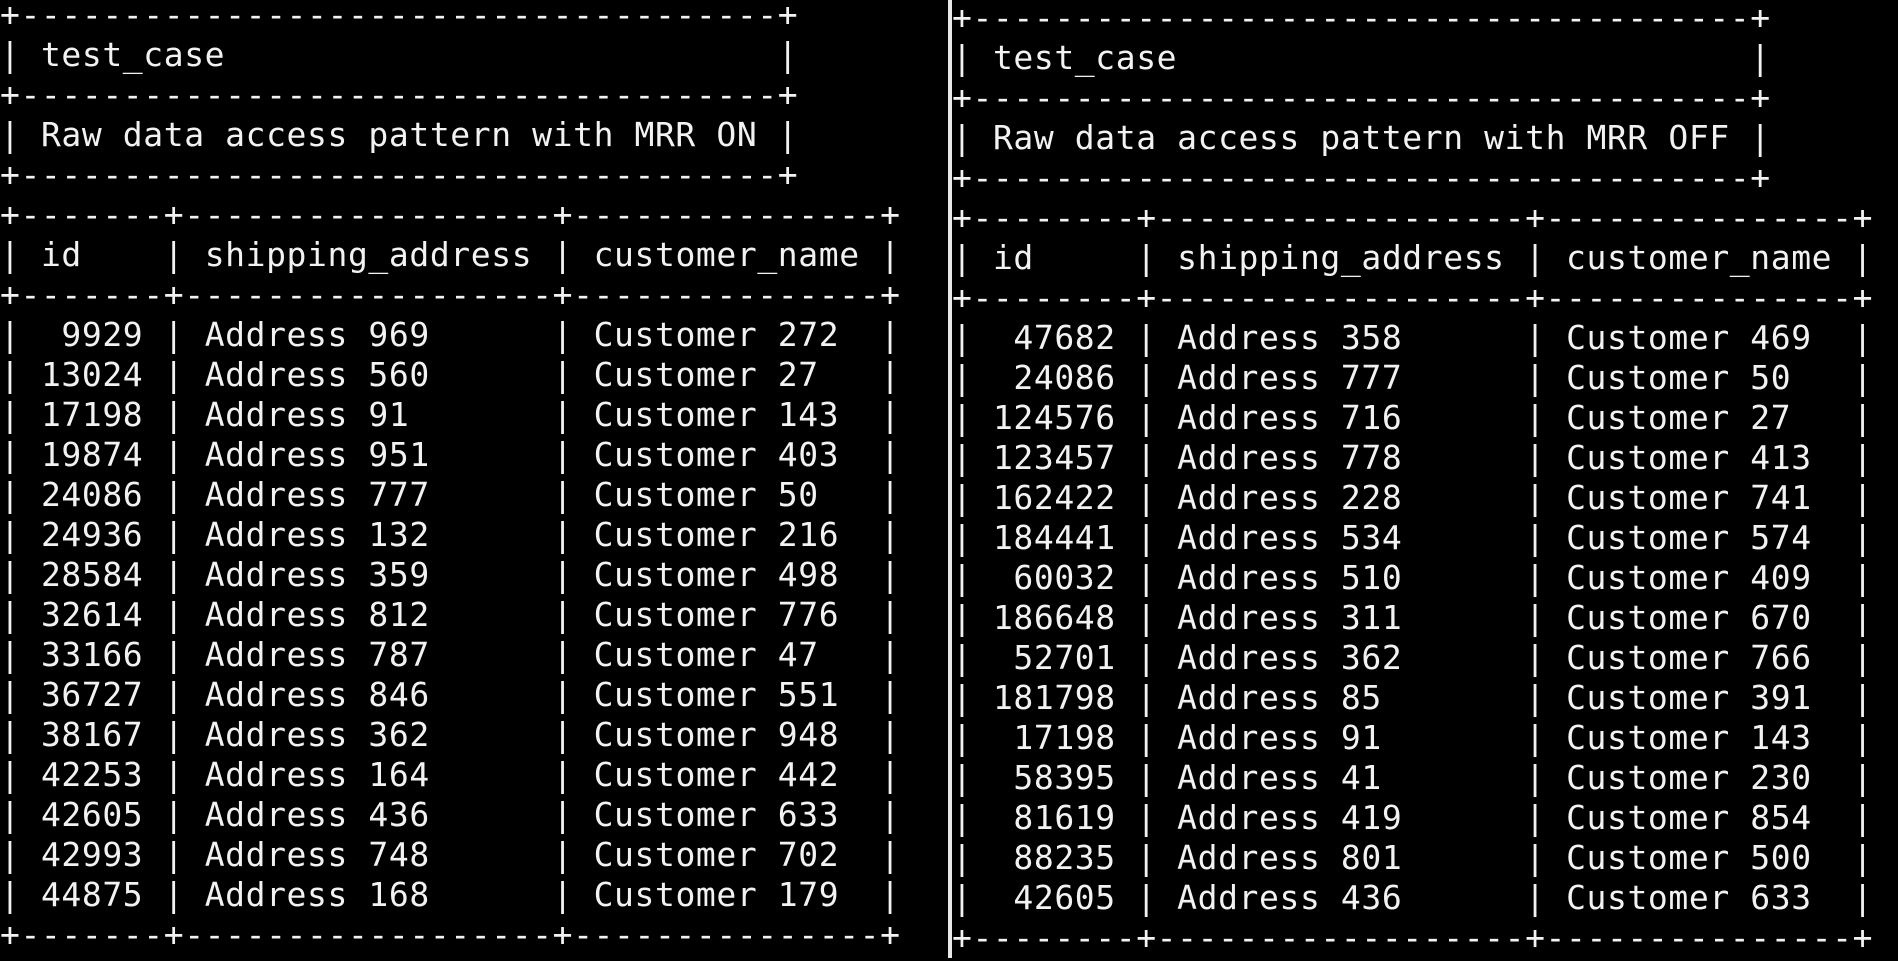 The image size is (1898, 961). Describe the element at coordinates (450, 894) in the screenshot. I see `table-row: | 44875 | Address 168 | Customer 179 |` at that location.